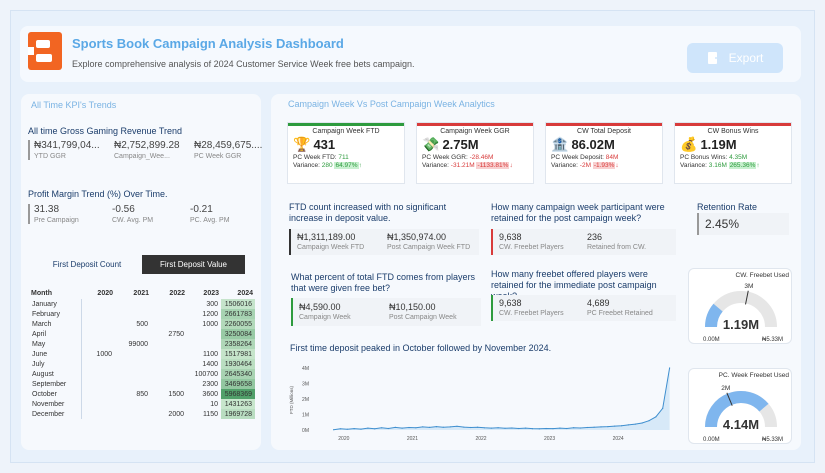  Describe the element at coordinates (604, 144) in the screenshot. I see `card-main: 🏦 86.02M` at that location.